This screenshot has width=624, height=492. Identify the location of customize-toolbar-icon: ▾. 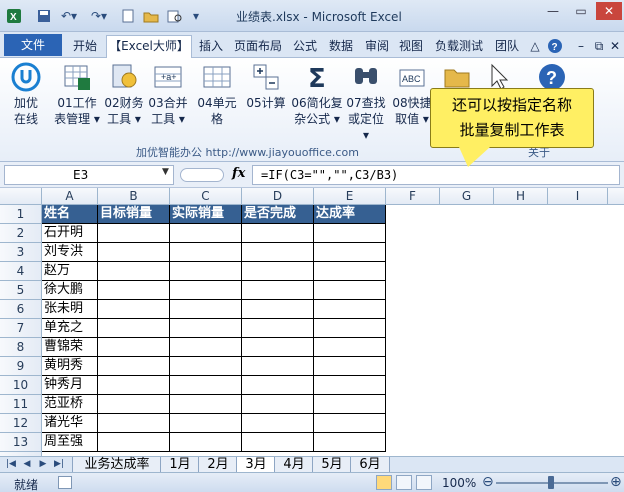
(196, 16).